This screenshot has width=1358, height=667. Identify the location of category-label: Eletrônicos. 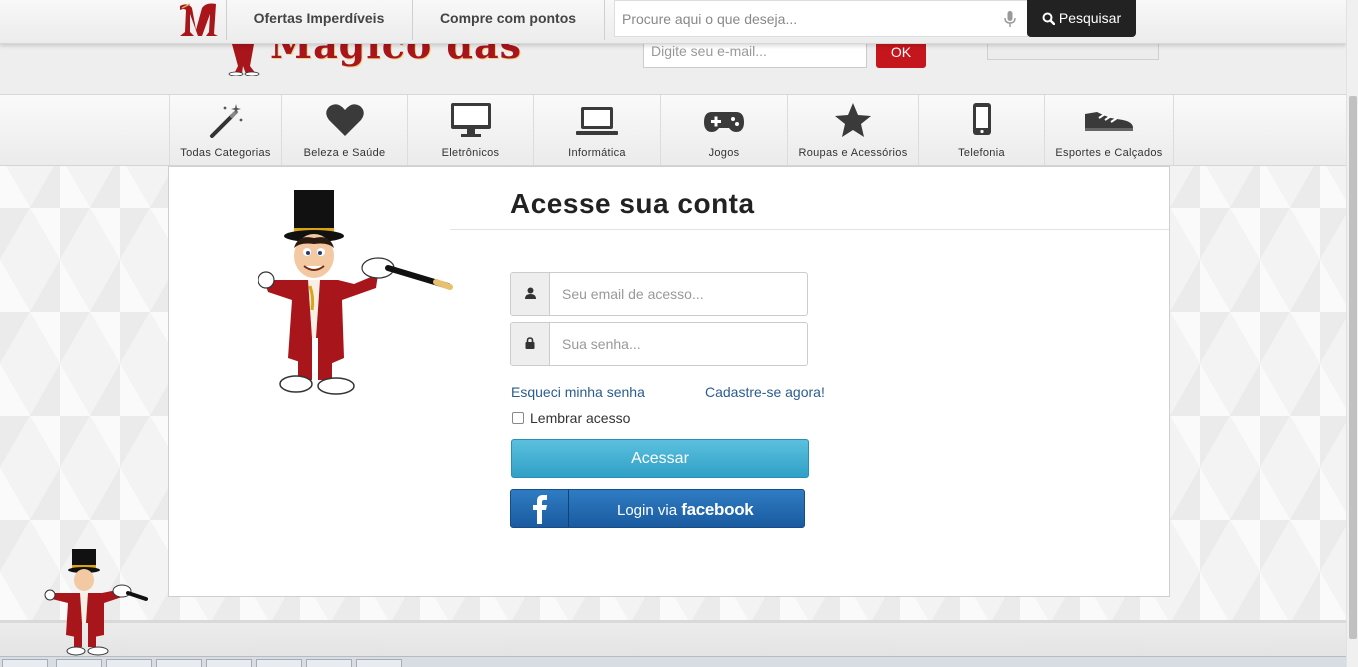
(470, 153).